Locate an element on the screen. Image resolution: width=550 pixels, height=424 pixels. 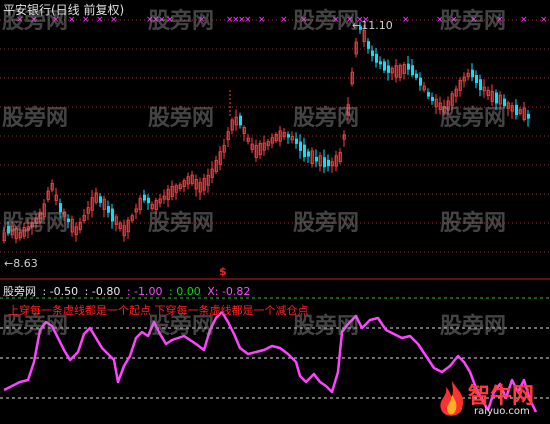
high-price-label: ←11.10 is located at coordinates (372, 25).